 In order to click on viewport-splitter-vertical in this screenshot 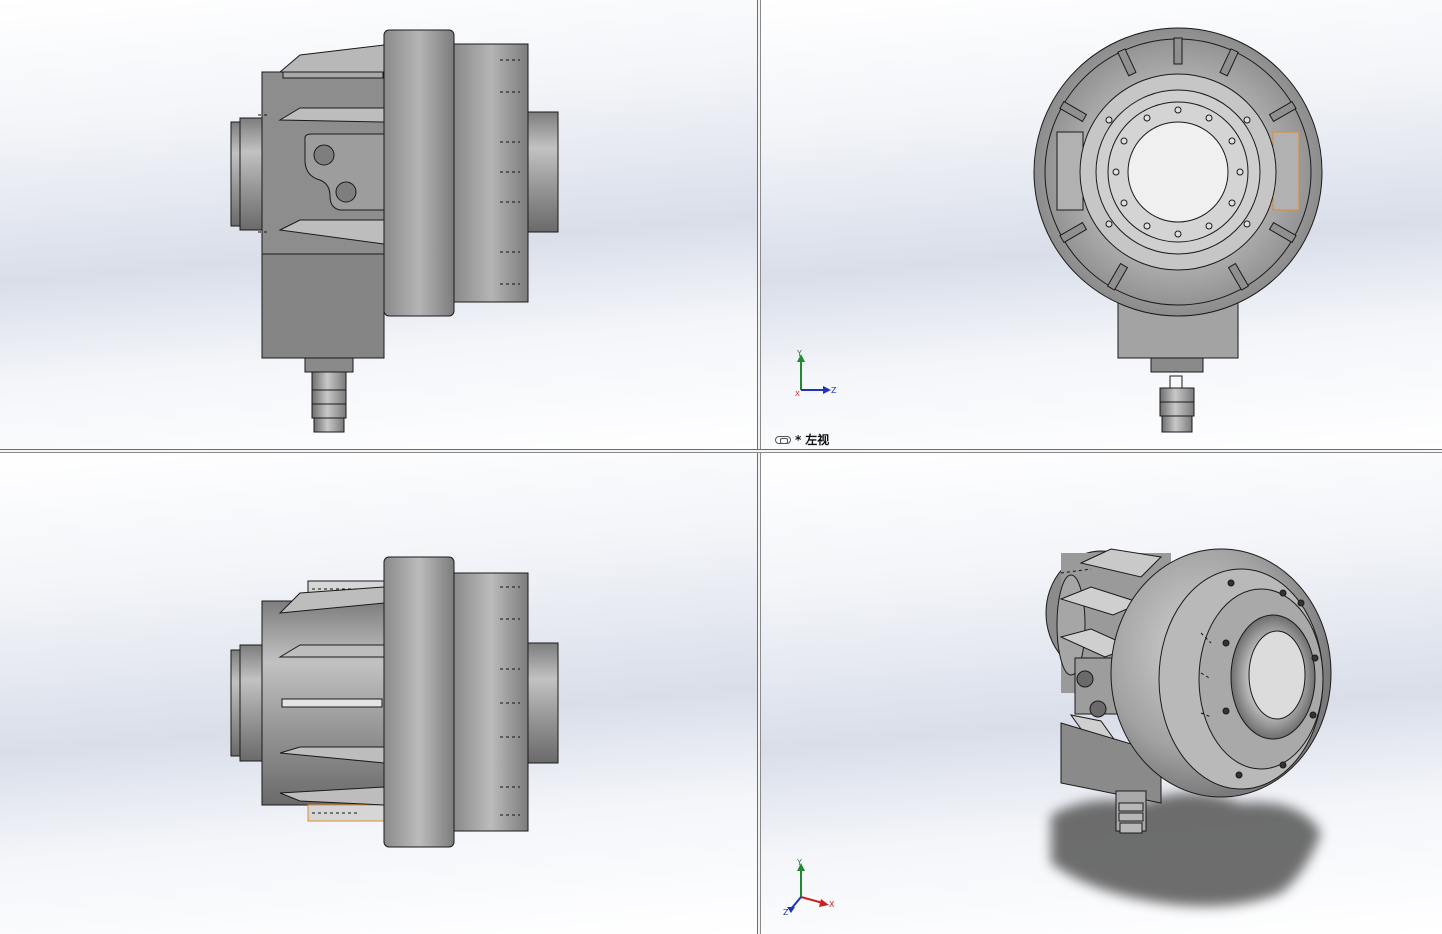, I will do `click(759, 467)`.